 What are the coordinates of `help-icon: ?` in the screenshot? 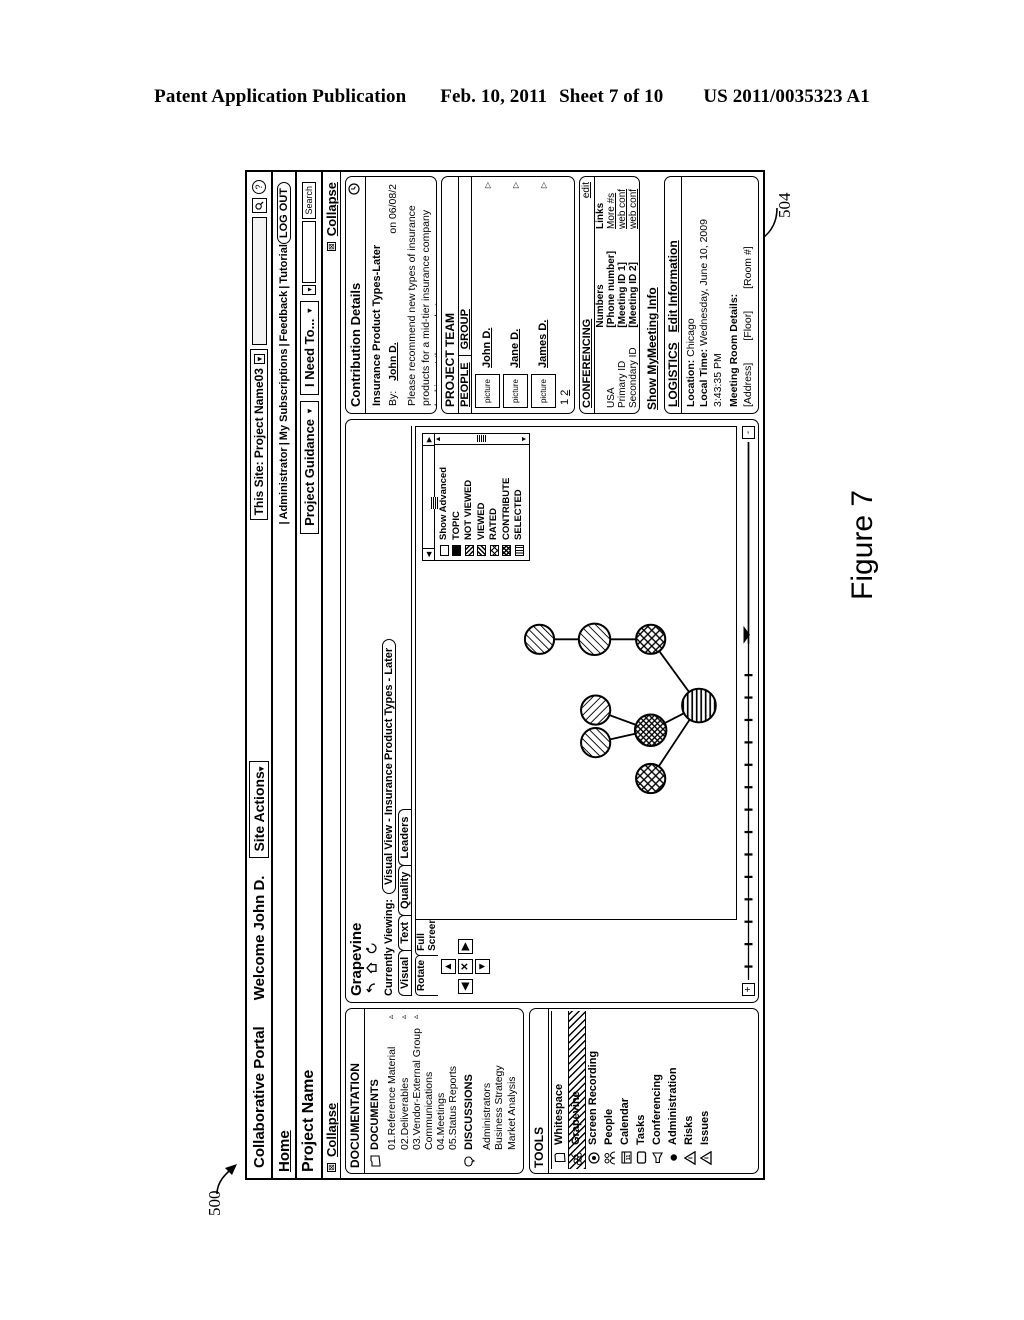 It's located at (259, 187).